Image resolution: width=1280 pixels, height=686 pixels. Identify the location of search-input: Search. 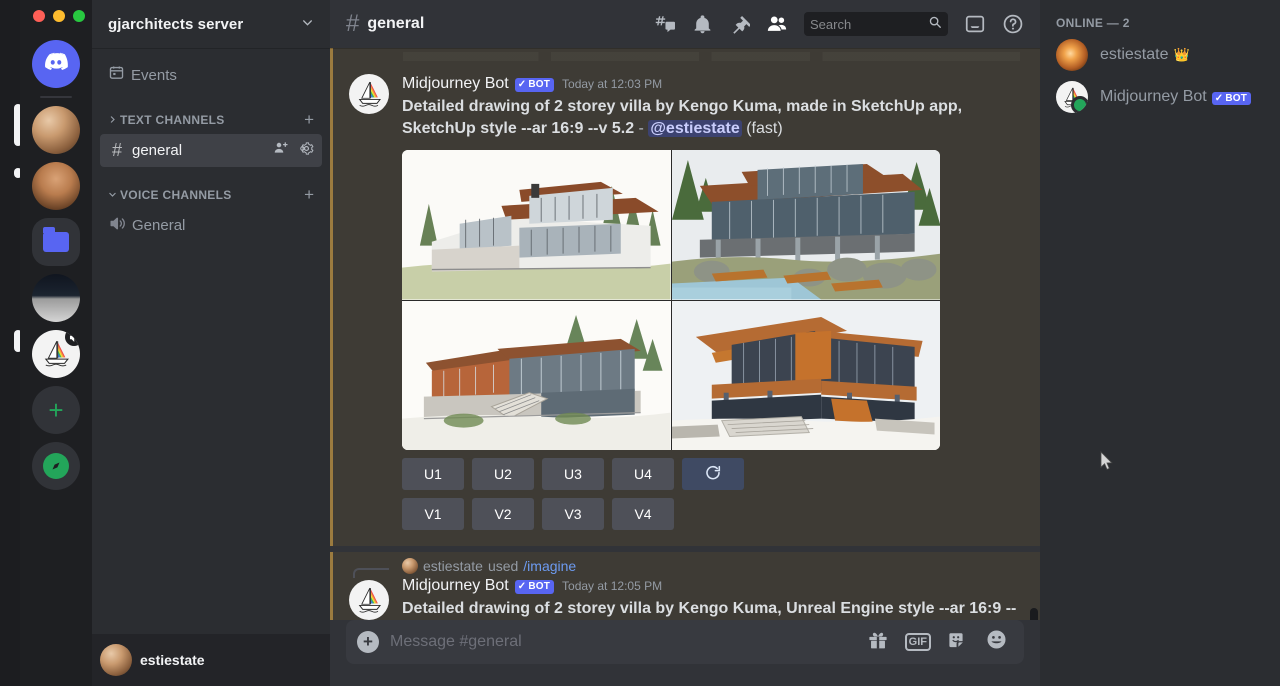
(876, 24).